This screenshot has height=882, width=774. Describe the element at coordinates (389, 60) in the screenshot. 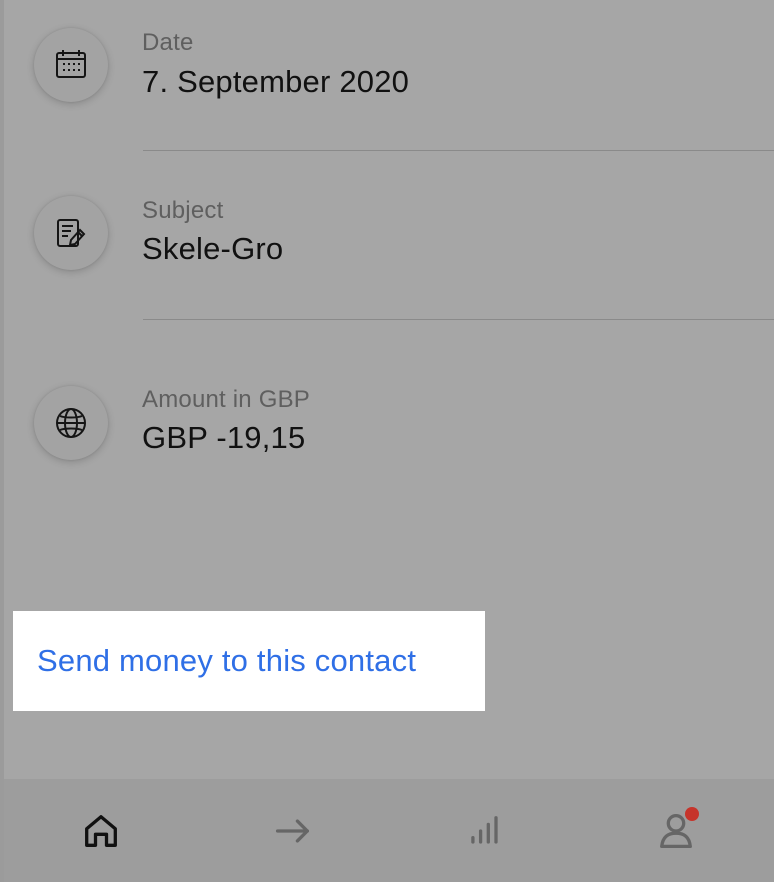

I see `detail-row-date: Date 7. September 2020` at that location.